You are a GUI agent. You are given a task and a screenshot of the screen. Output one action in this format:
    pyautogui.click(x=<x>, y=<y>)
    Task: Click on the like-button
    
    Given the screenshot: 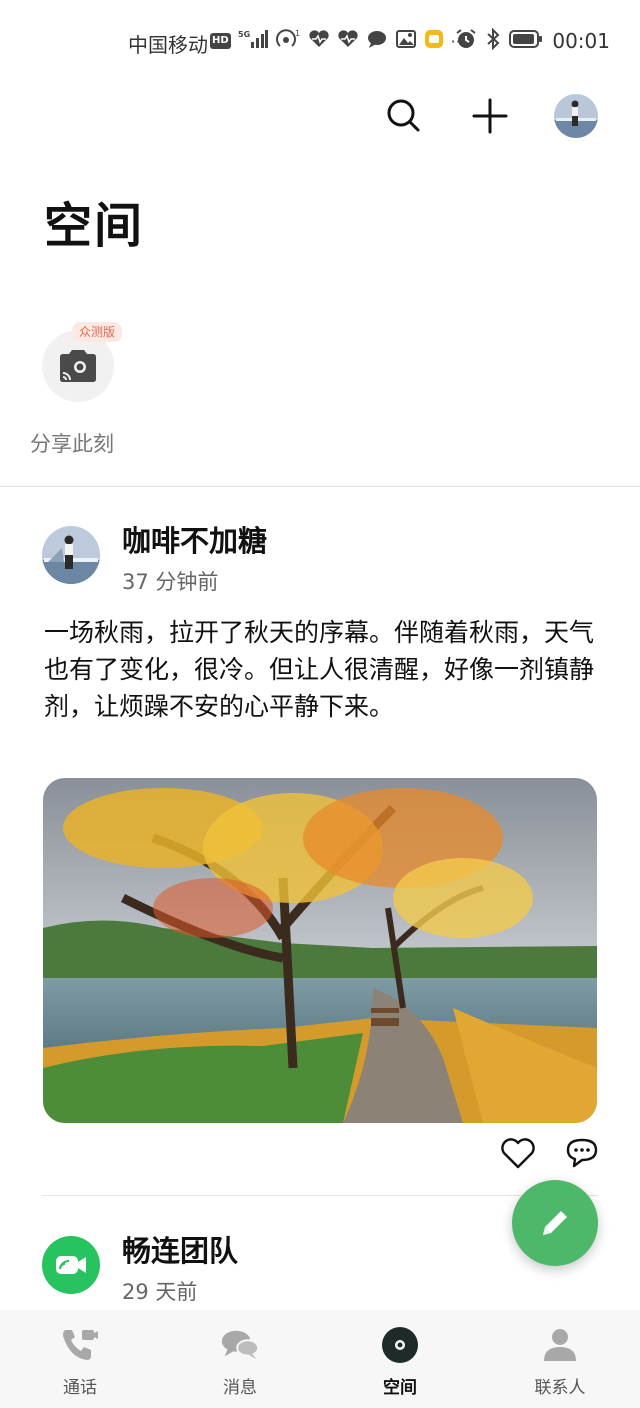 What is the action you would take?
    pyautogui.click(x=518, y=1155)
    